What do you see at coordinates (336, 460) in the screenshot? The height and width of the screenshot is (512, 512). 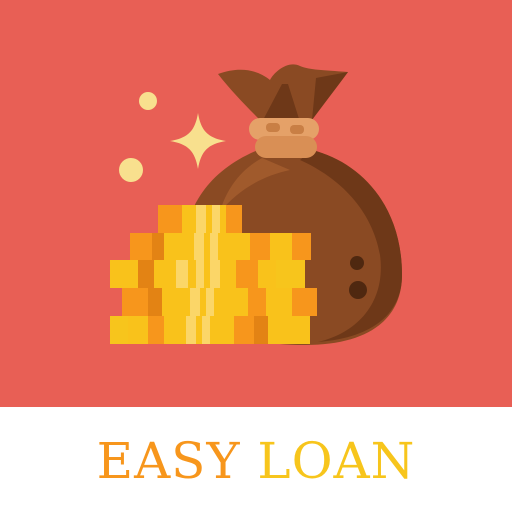 I see `title-word-loan: LOAN` at bounding box center [336, 460].